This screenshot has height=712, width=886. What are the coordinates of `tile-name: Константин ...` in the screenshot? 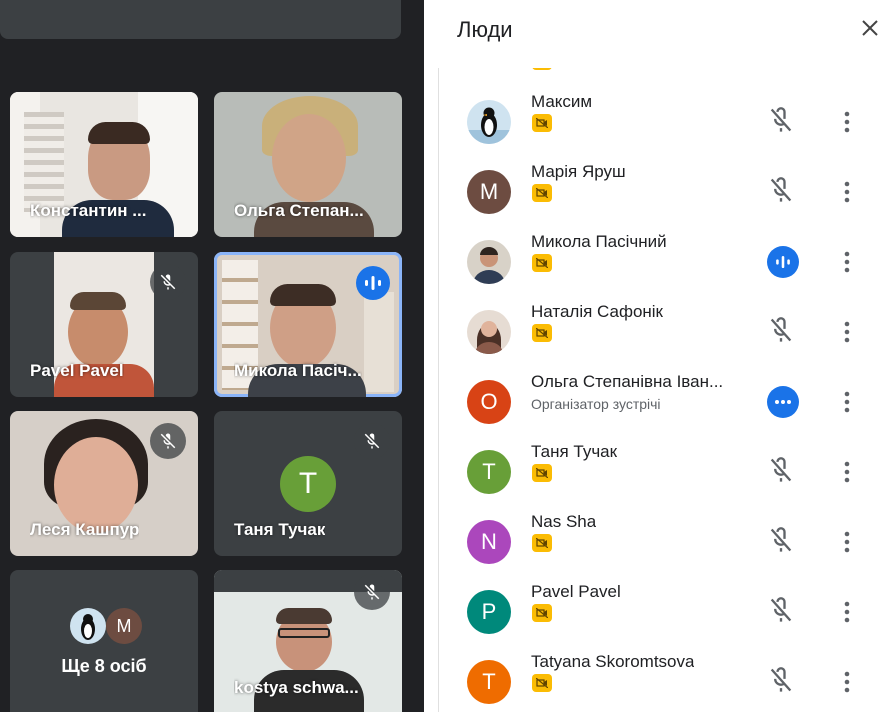 It's located at (88, 210).